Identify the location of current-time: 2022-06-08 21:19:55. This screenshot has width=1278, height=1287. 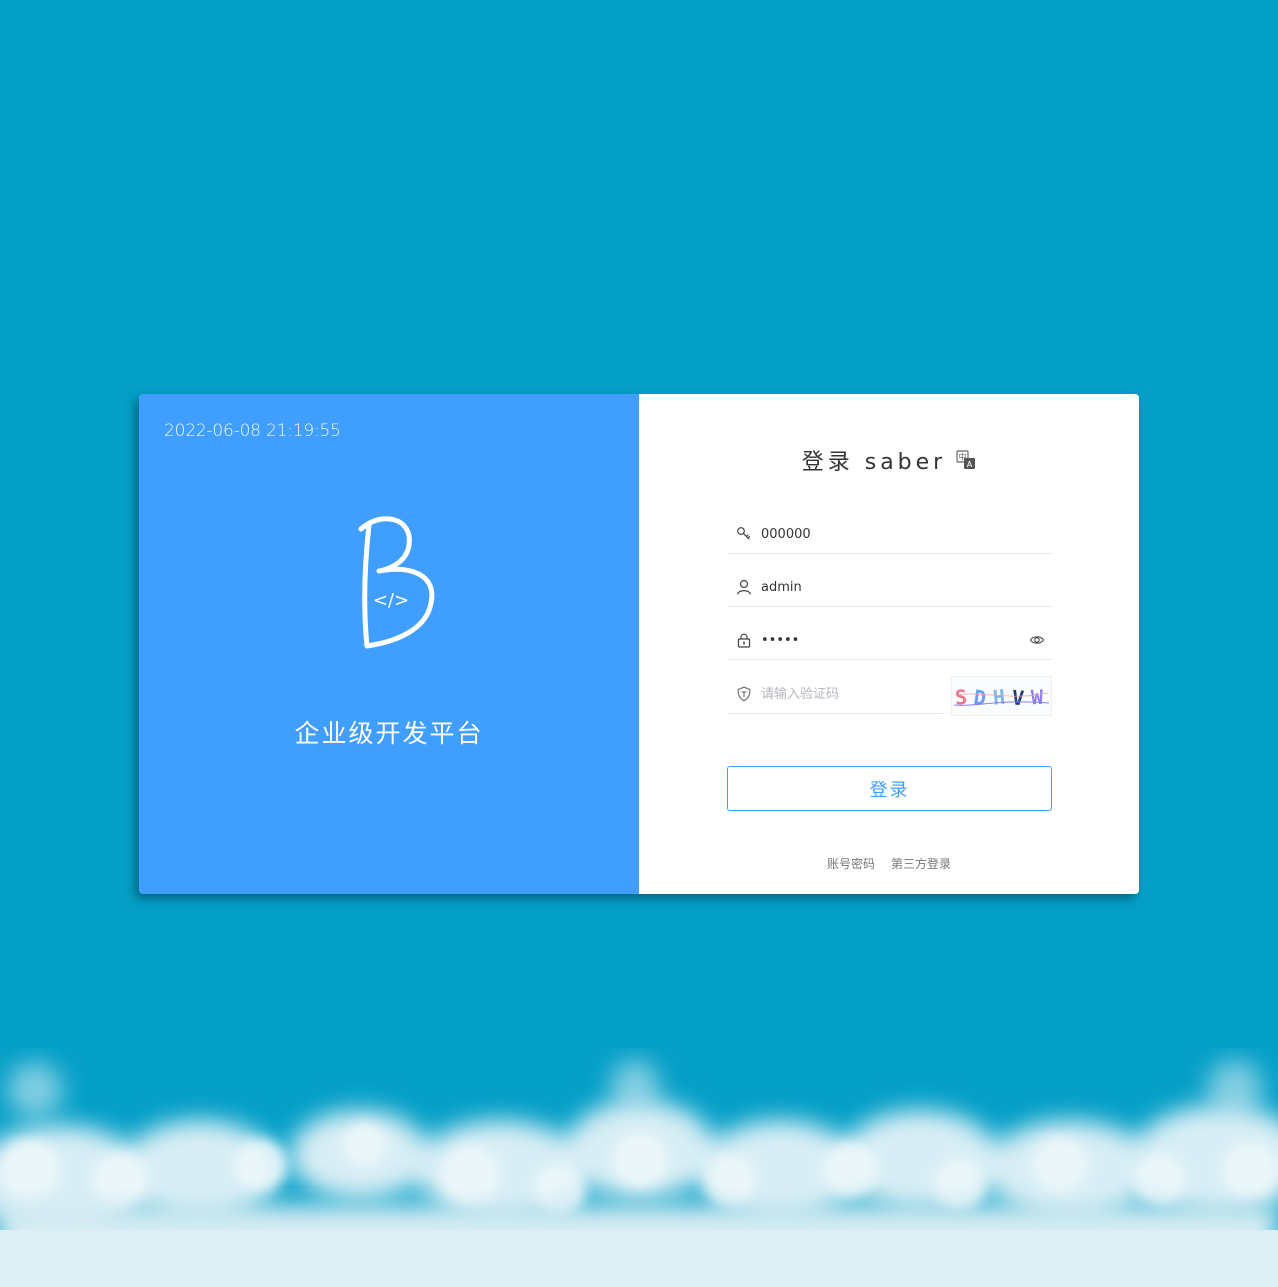
(252, 431).